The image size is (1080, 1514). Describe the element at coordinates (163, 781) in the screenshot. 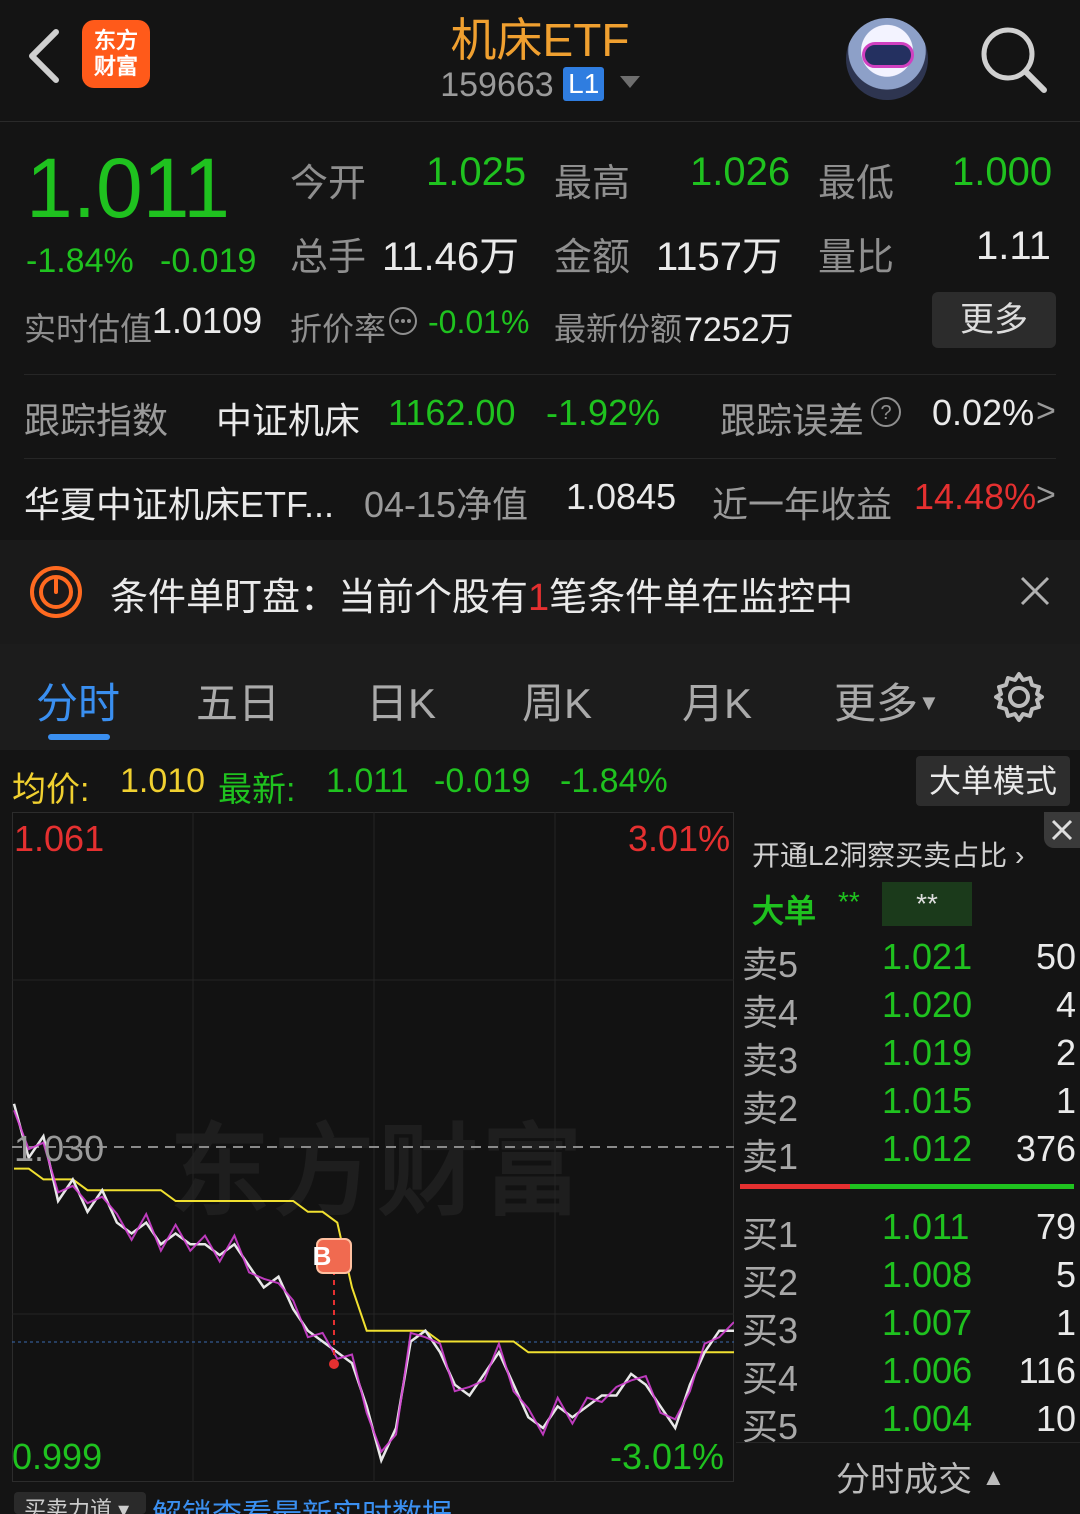

I see `avg-price-value: 1.010` at that location.